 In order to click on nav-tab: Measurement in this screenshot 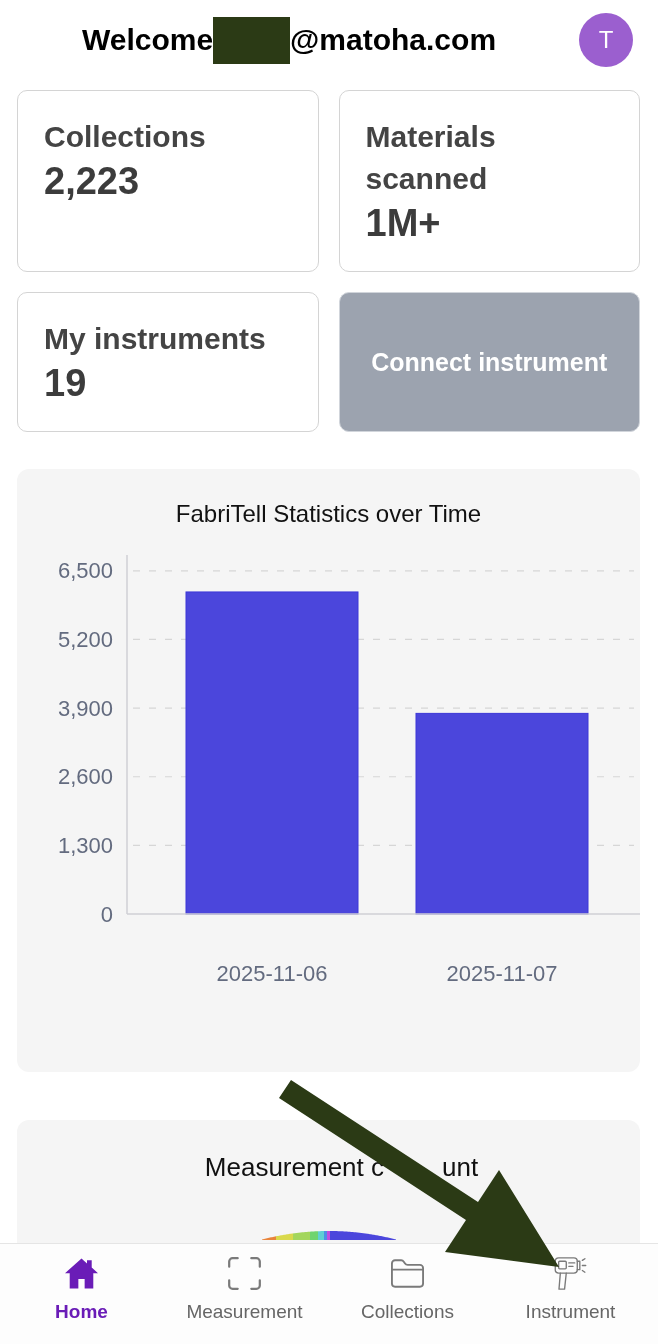, I will do `click(244, 1294)`.